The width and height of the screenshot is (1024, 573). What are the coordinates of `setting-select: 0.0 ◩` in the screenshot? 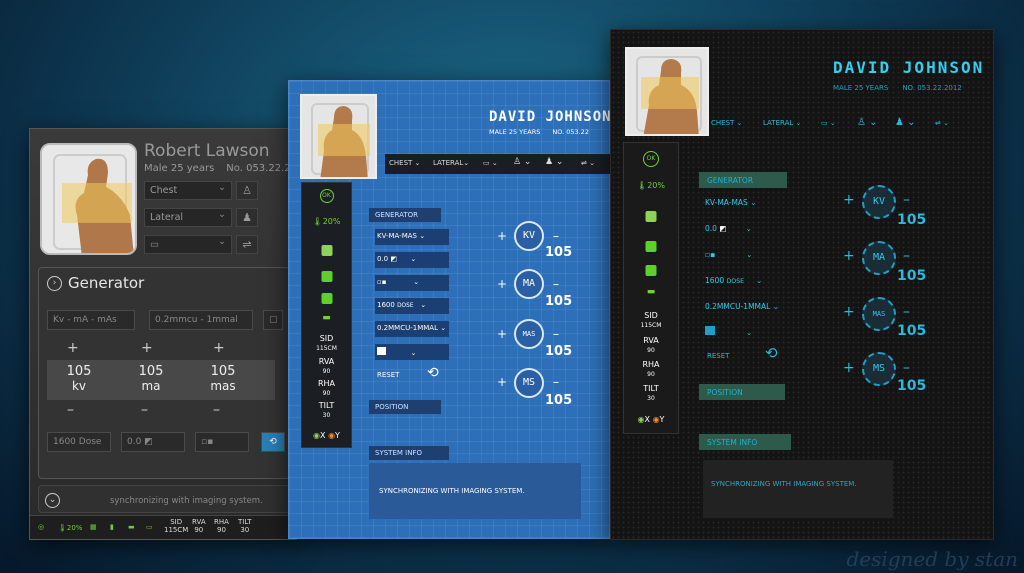 It's located at (153, 442).